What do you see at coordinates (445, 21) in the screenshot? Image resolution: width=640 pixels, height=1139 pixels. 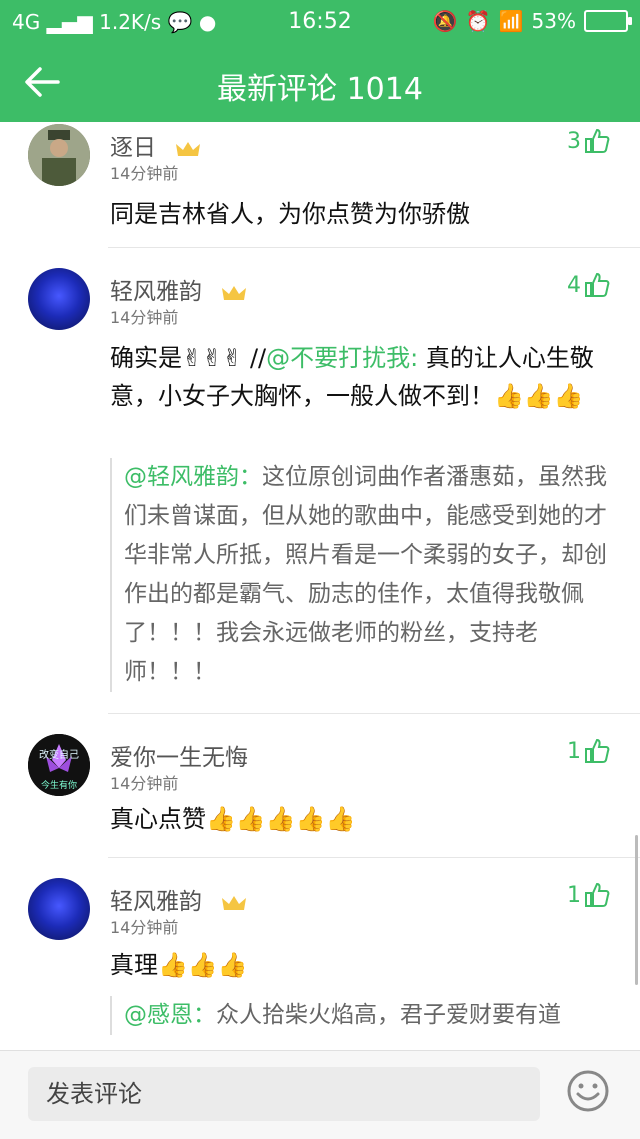 I see `mute-icon: 🔕` at bounding box center [445, 21].